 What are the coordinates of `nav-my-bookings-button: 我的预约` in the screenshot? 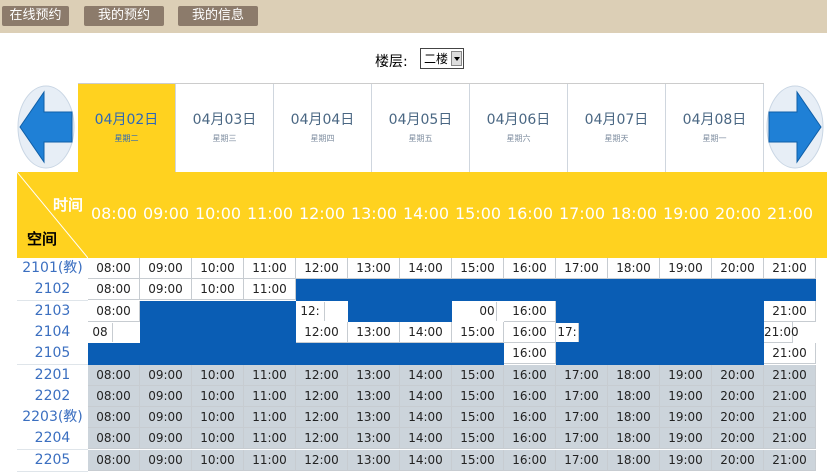 It's located at (124, 16).